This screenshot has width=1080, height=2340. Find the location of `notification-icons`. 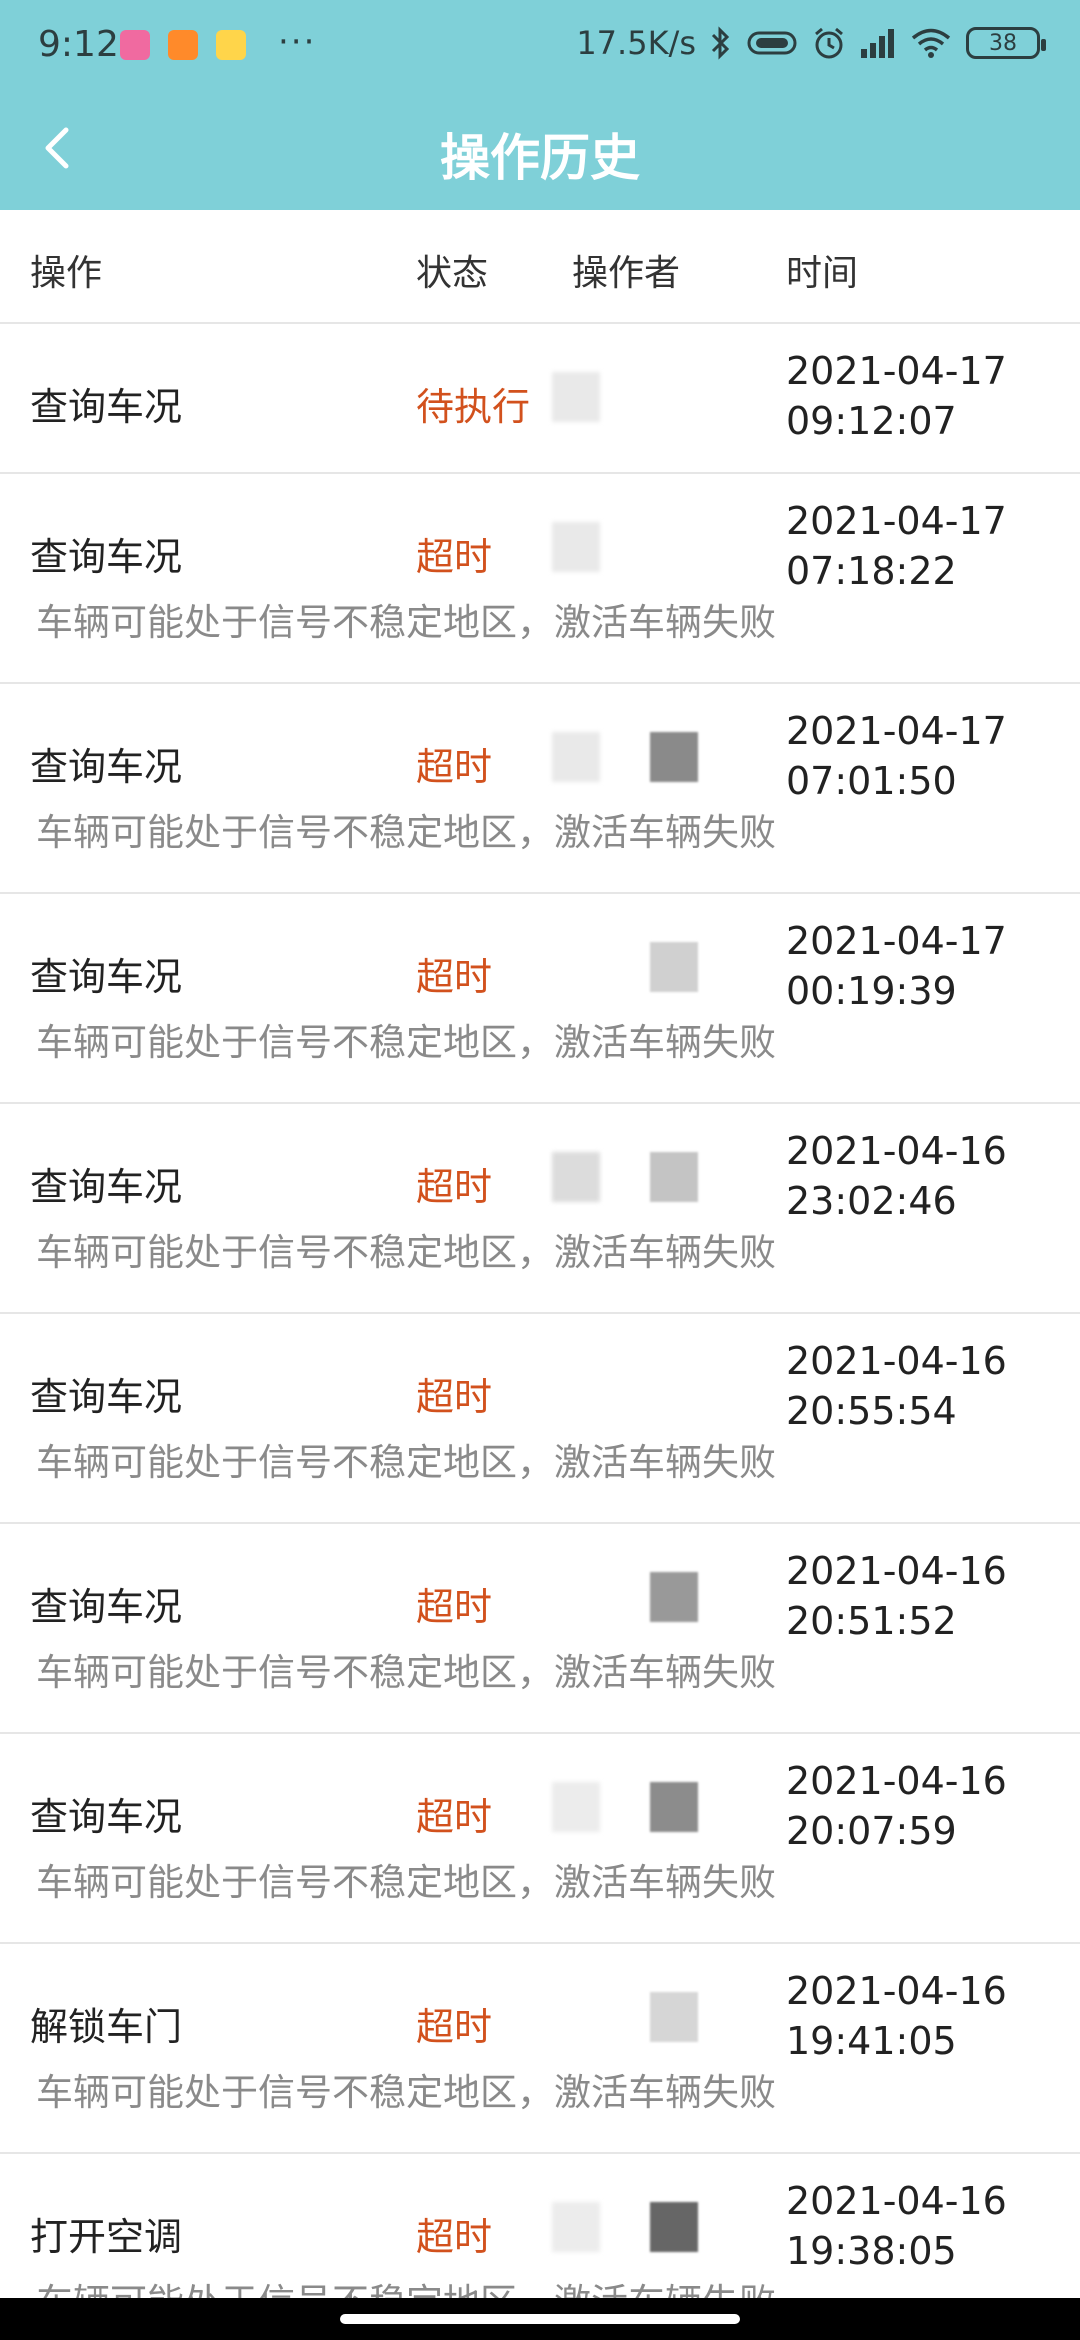

notification-icons is located at coordinates (183, 45).